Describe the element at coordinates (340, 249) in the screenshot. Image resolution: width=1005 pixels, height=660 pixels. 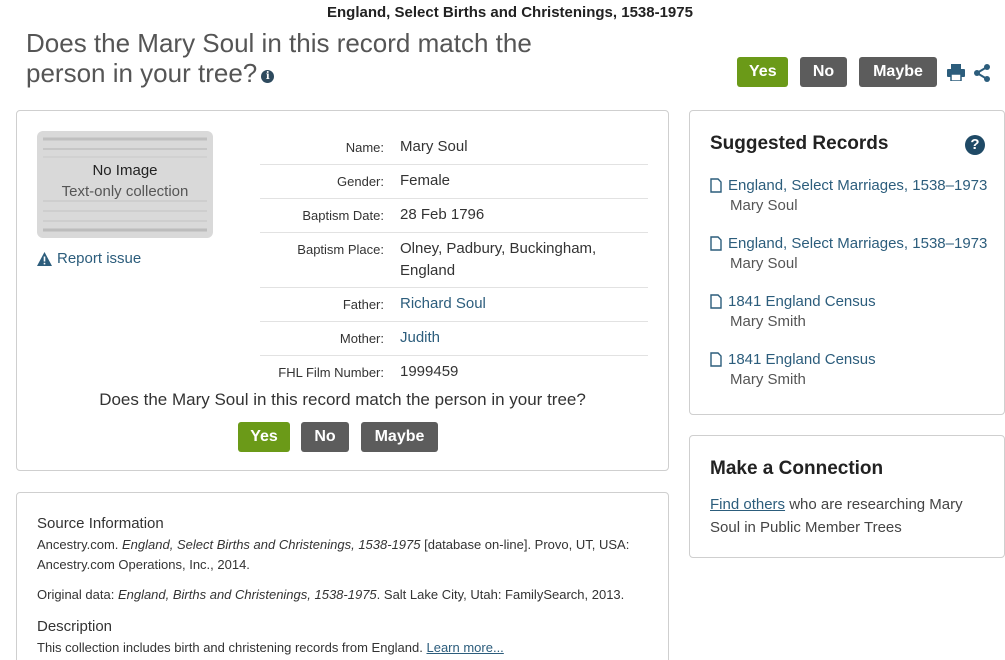
I see `field-label: Baptism Place:` at that location.